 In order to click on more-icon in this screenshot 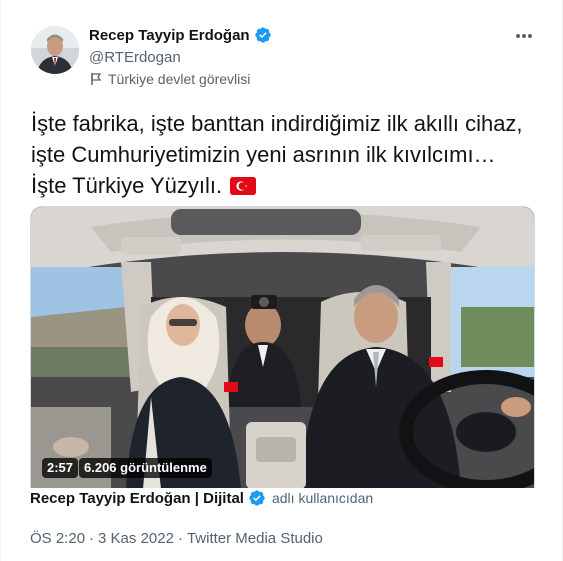, I will do `click(524, 36)`.